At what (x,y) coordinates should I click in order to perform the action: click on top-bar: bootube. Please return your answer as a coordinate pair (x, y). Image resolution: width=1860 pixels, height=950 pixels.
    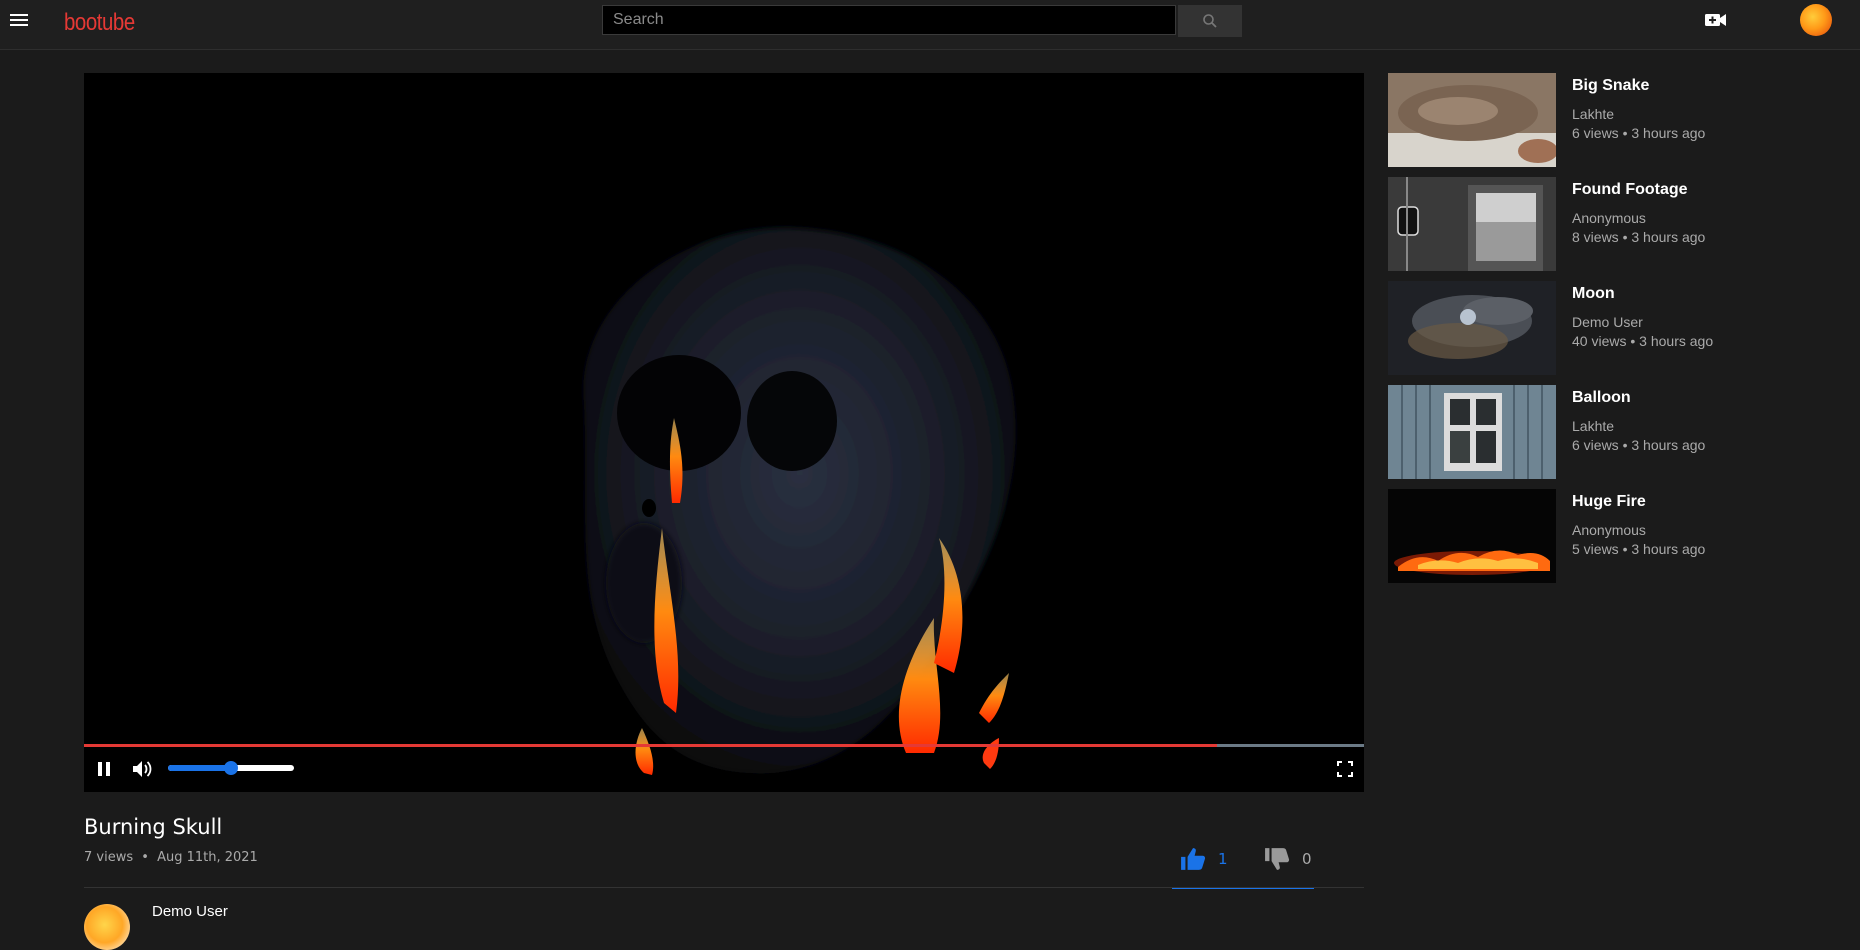
    Looking at the image, I should click on (930, 25).